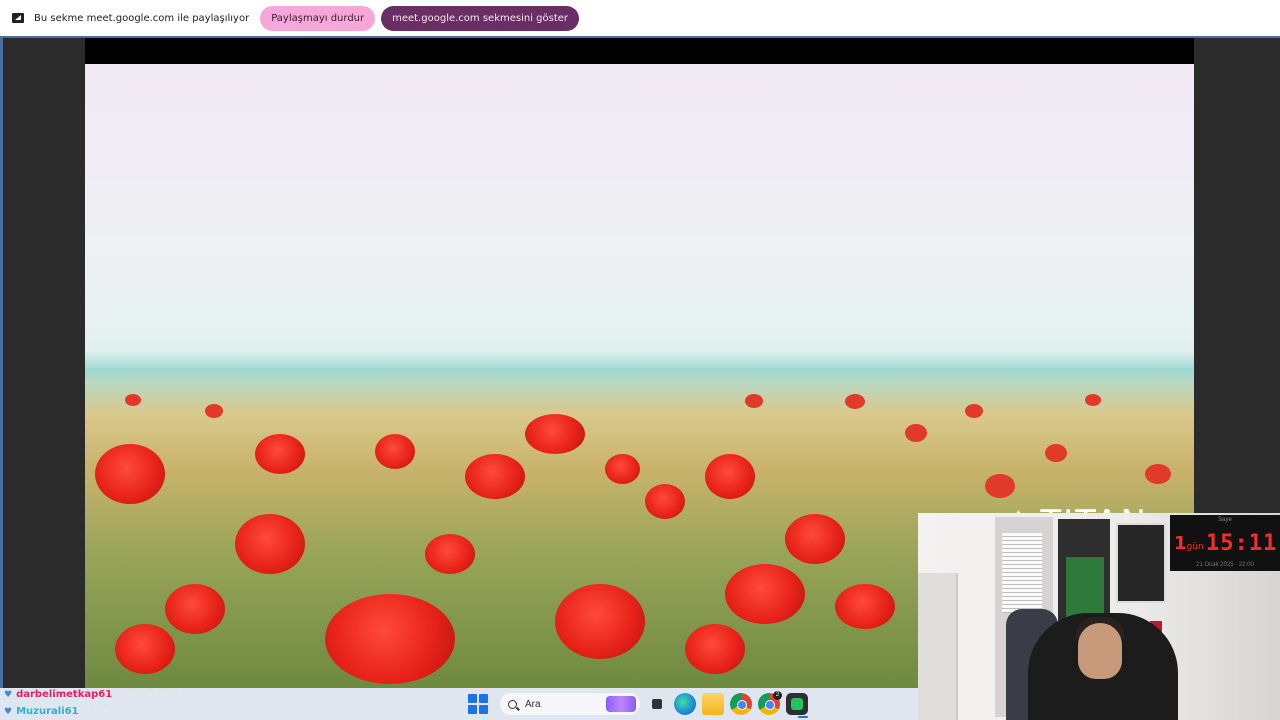 The height and width of the screenshot is (720, 1280). What do you see at coordinates (1243, 543) in the screenshot?
I see `clock-time: 15:11:2` at bounding box center [1243, 543].